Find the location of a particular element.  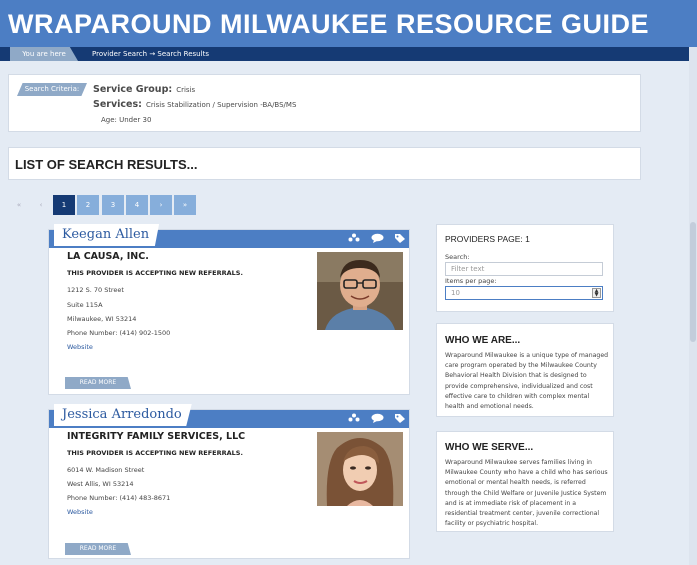

providers-page-title: PROVIDERS PAGE: 1 is located at coordinates (487, 239).